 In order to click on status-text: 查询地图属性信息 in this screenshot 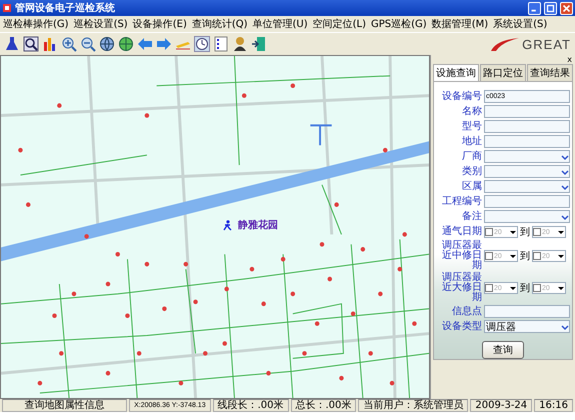, I will do `click(65, 405)`.